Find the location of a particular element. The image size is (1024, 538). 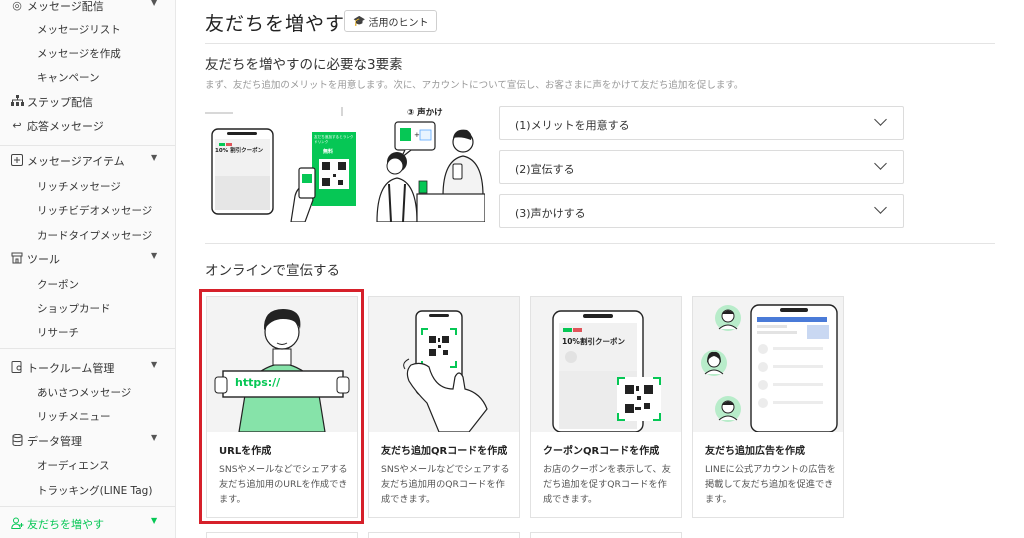

sidebar-item-message-list: メッセージリスト is located at coordinates (79, 29).